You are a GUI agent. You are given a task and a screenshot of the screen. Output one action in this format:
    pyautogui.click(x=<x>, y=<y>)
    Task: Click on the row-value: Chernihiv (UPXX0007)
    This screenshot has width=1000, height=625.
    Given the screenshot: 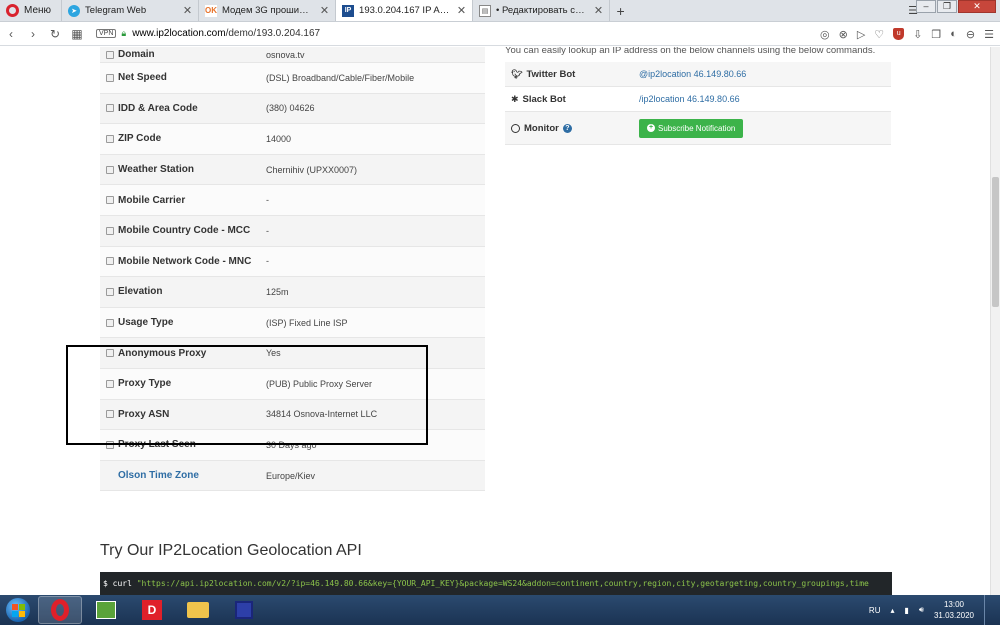 What is the action you would take?
    pyautogui.click(x=312, y=169)
    